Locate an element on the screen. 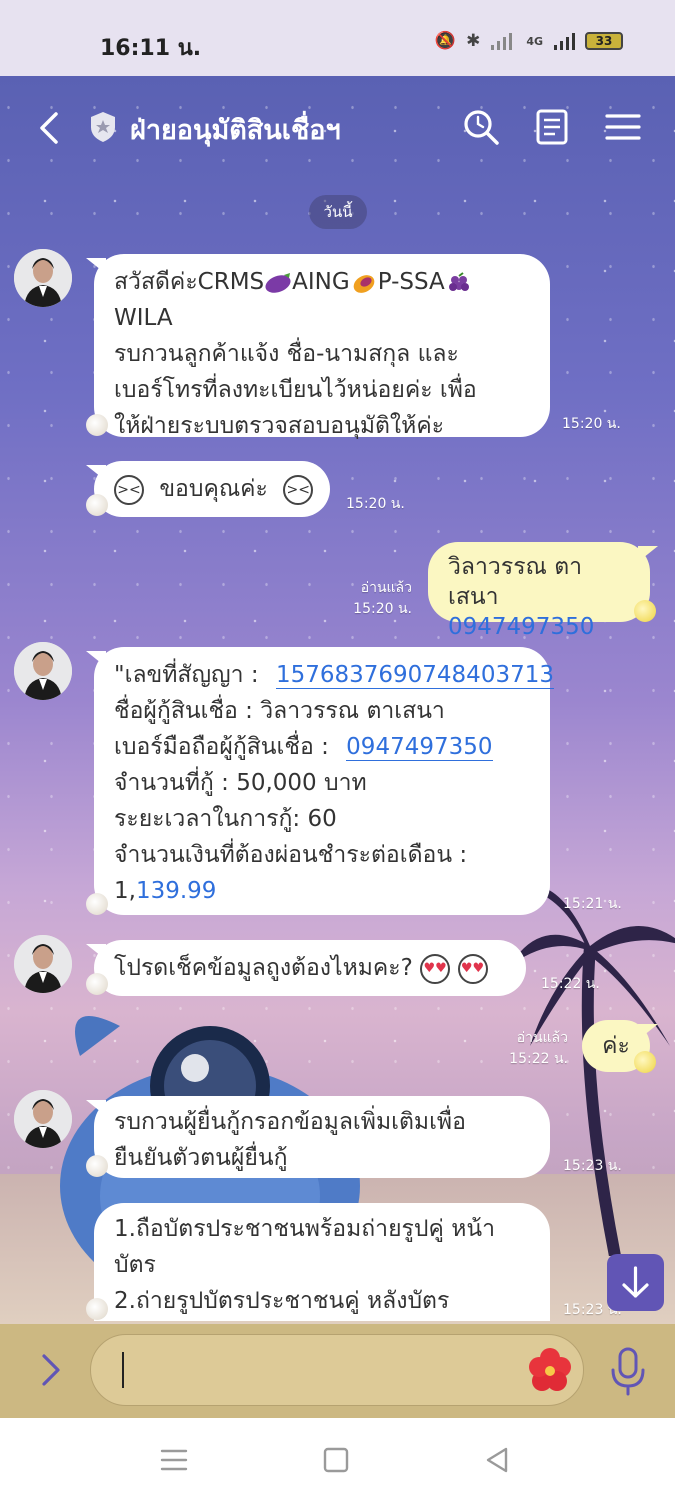 The height and width of the screenshot is (1500, 675). message-line: ชื่อผู้กู้สินเชื่อ : วิลาวรรณ ตาเสนา is located at coordinates (279, 711).